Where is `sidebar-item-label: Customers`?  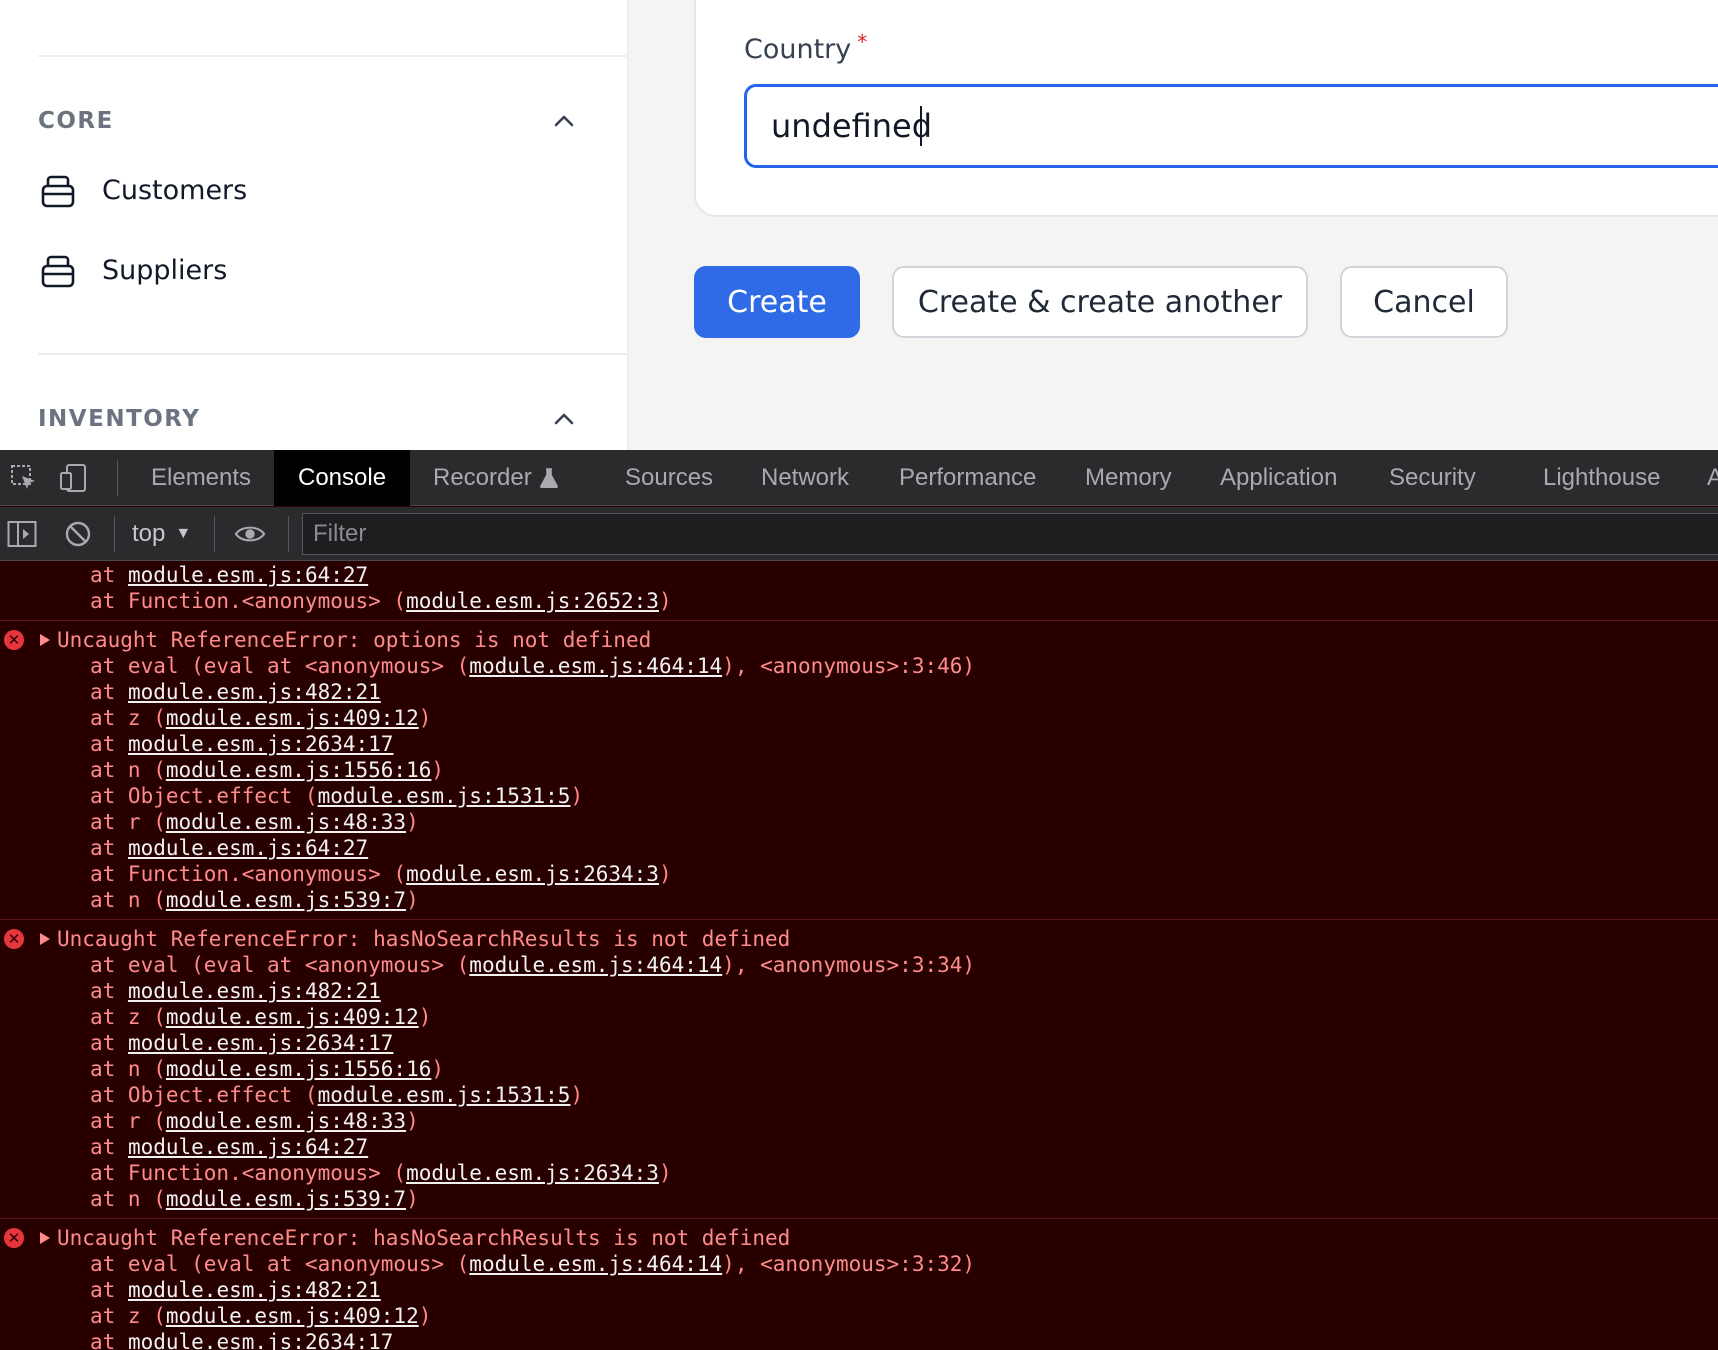
sidebar-item-label: Customers is located at coordinates (175, 190).